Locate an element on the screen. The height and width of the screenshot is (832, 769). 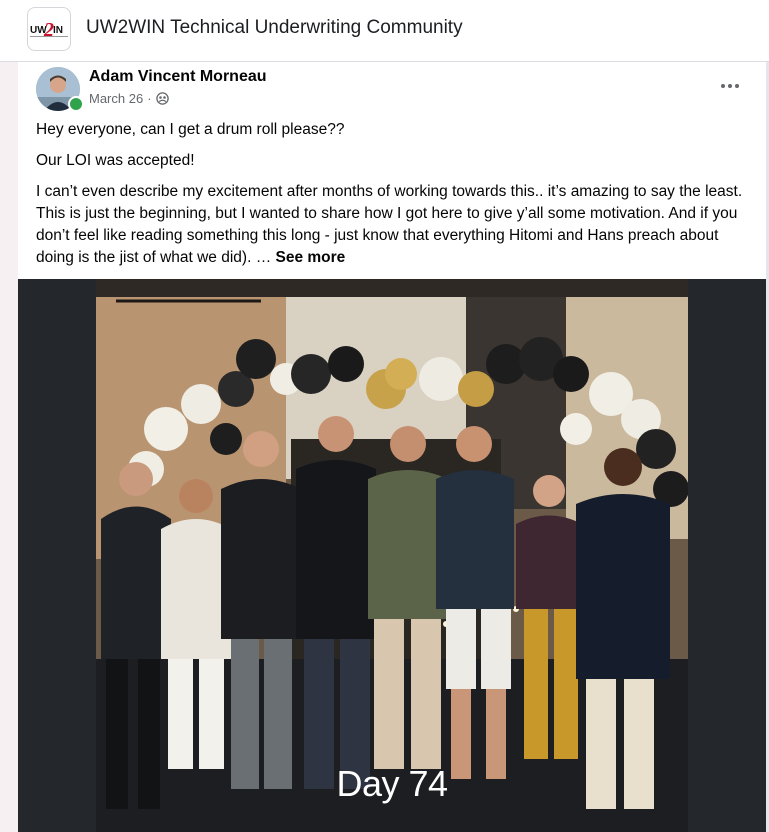
more-options-icon is located at coordinates (730, 86).